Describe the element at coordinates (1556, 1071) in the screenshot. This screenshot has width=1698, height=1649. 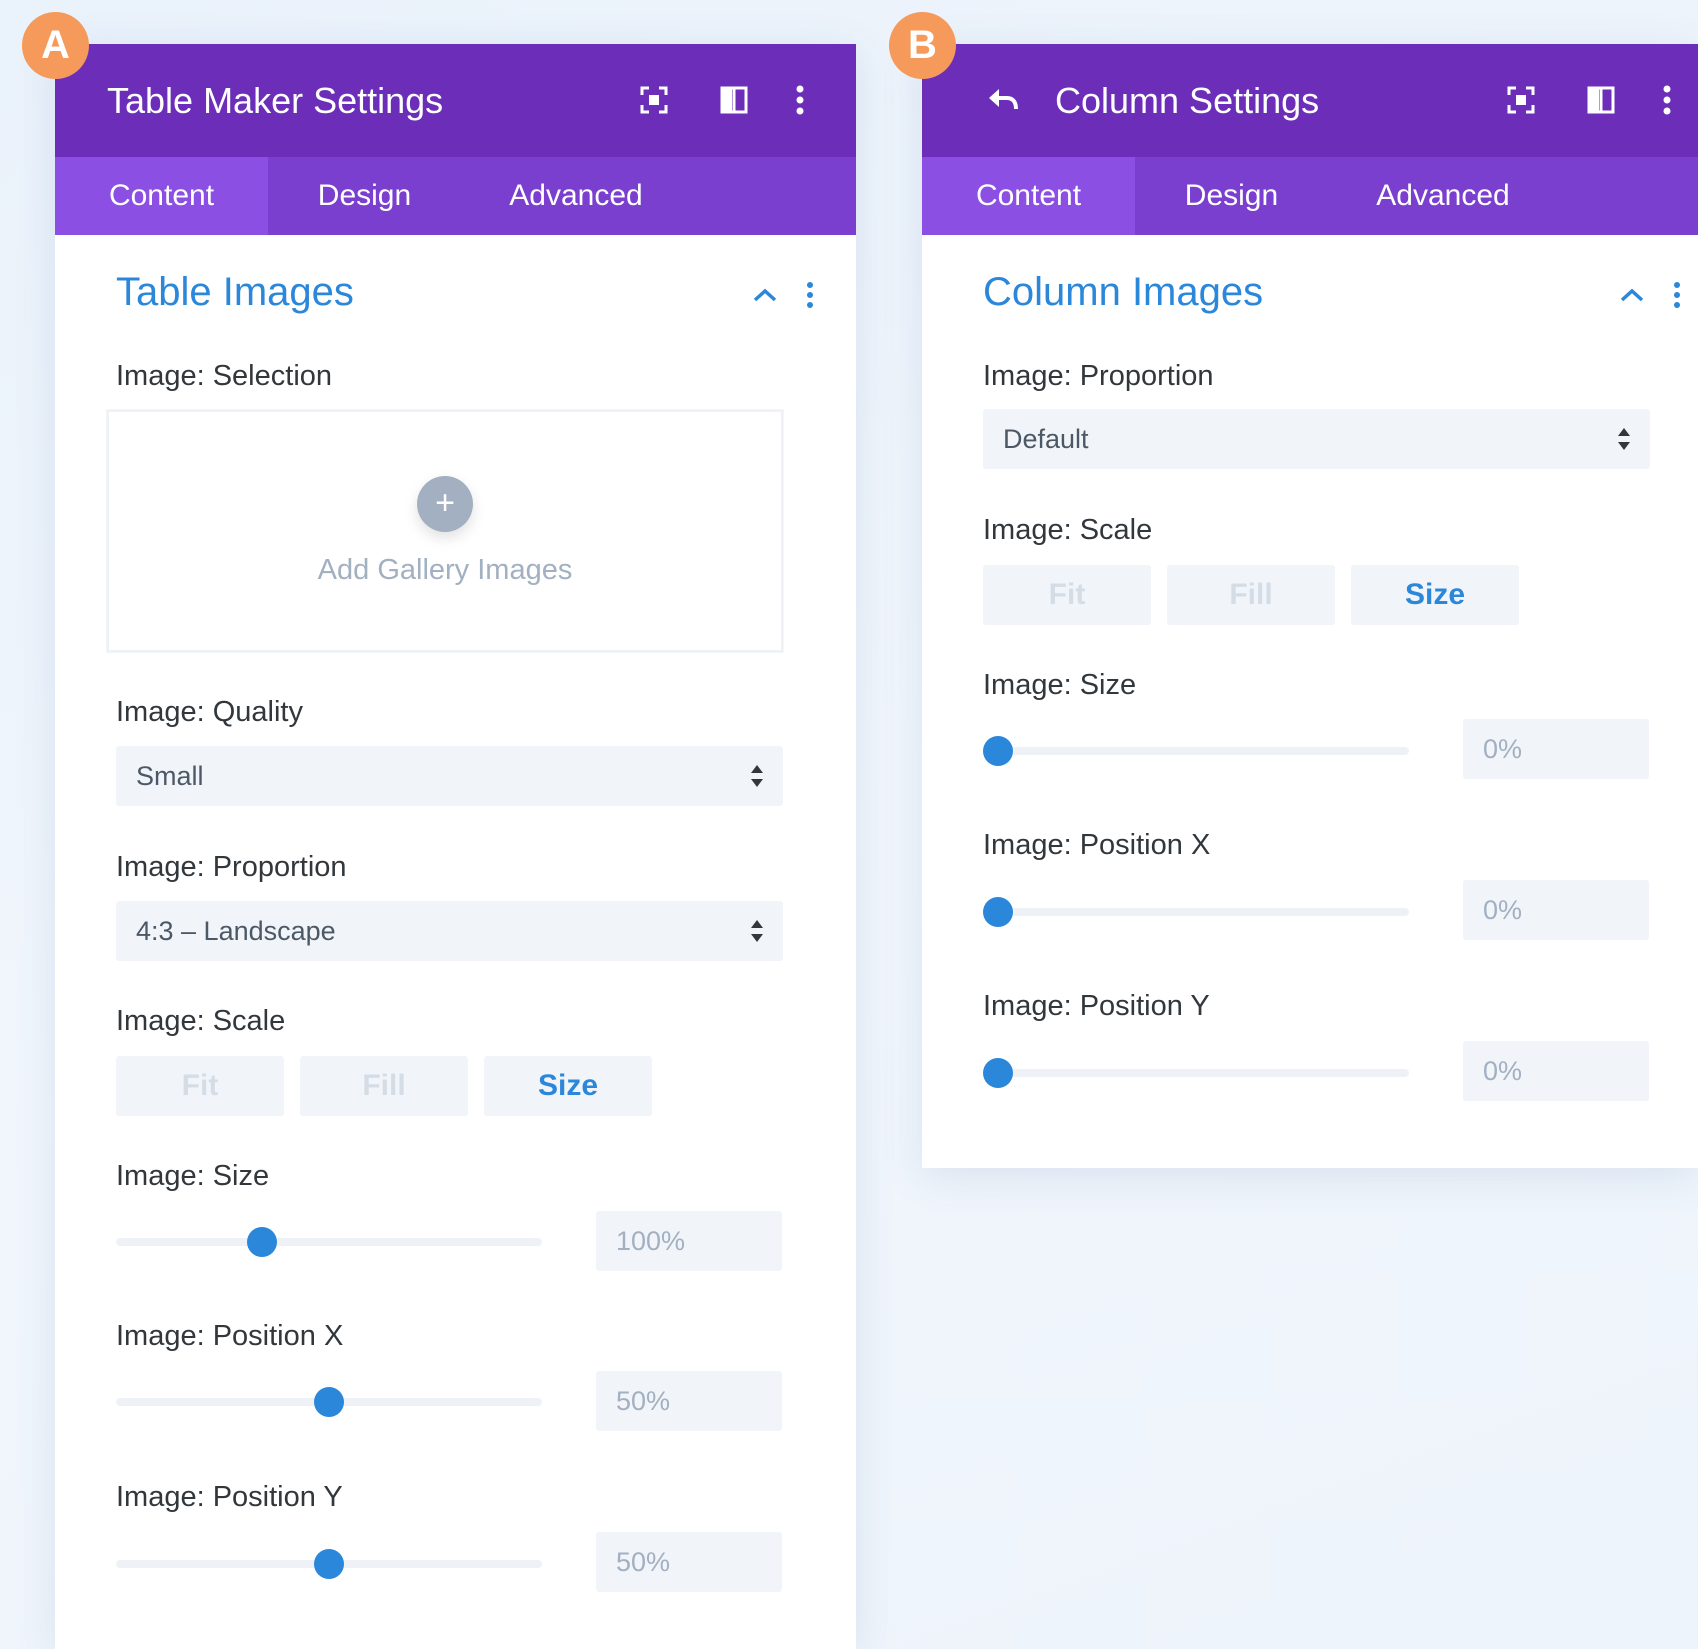
I see `image-position-y-input: 0%` at that location.